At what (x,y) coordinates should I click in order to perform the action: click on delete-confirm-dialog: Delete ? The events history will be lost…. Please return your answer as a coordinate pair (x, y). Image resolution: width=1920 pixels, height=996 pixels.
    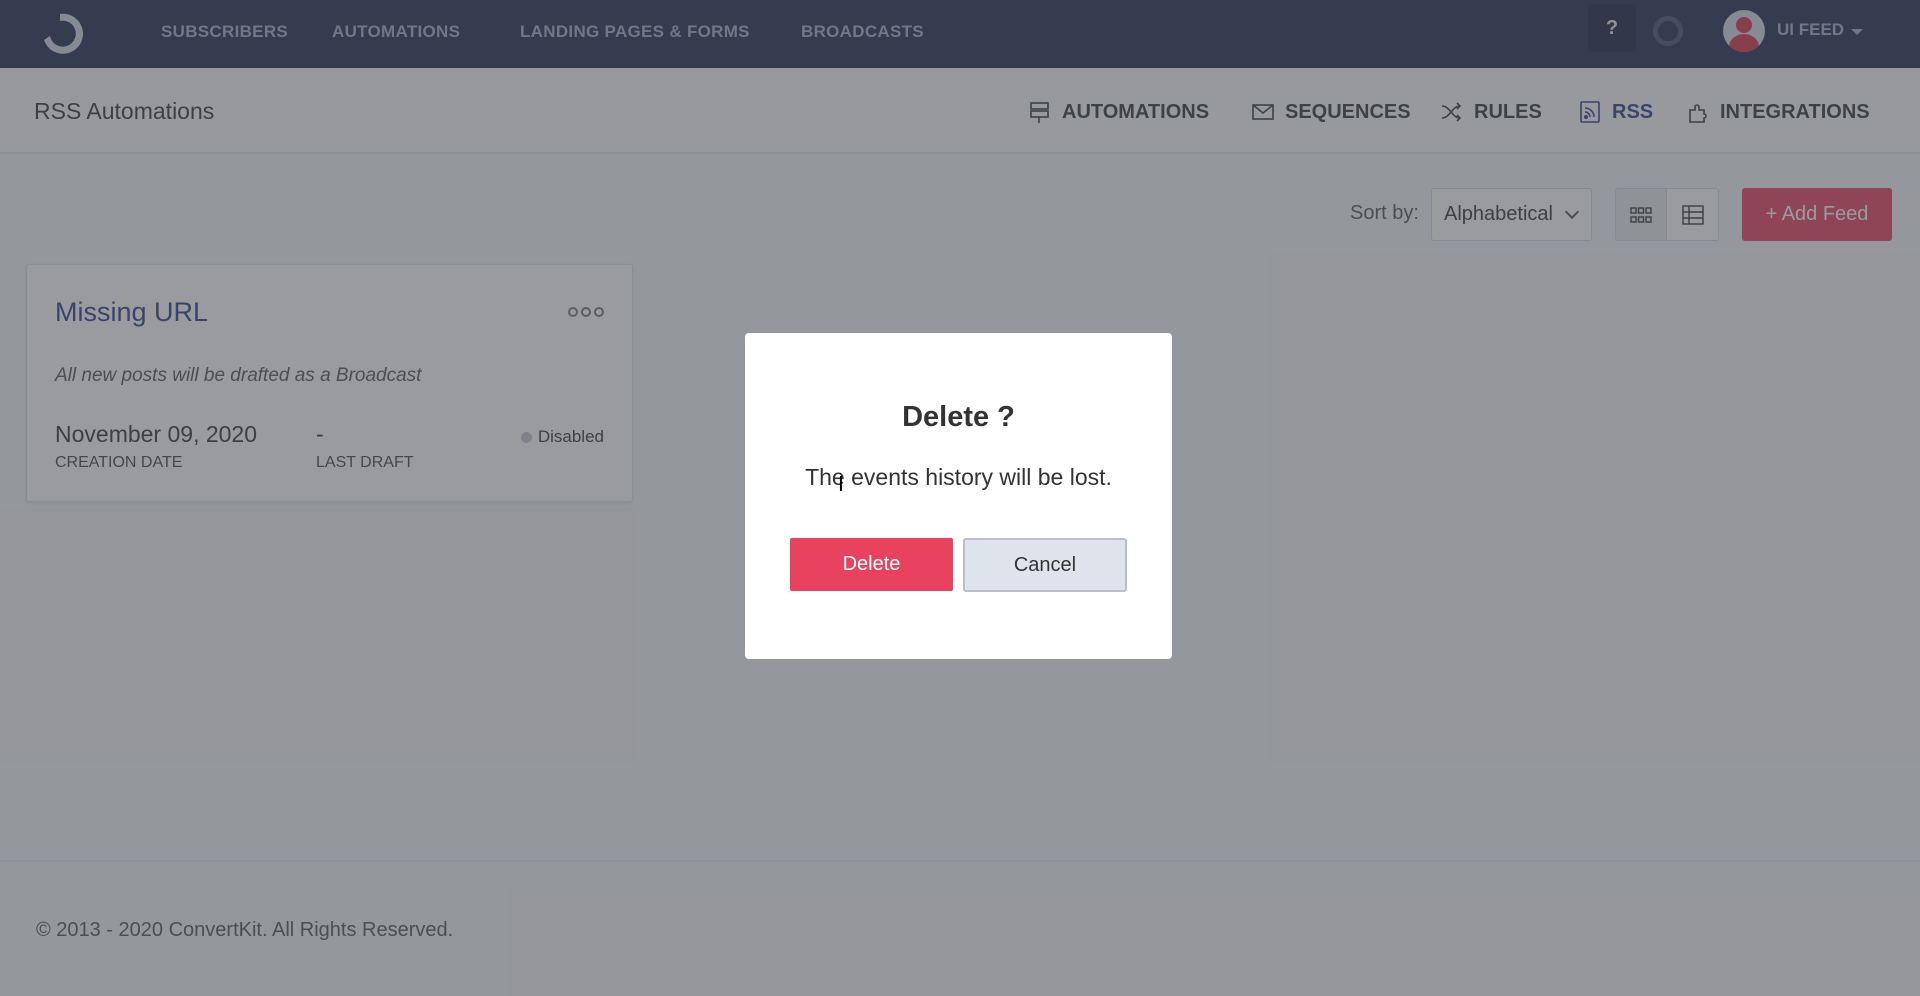
    Looking at the image, I should click on (958, 496).